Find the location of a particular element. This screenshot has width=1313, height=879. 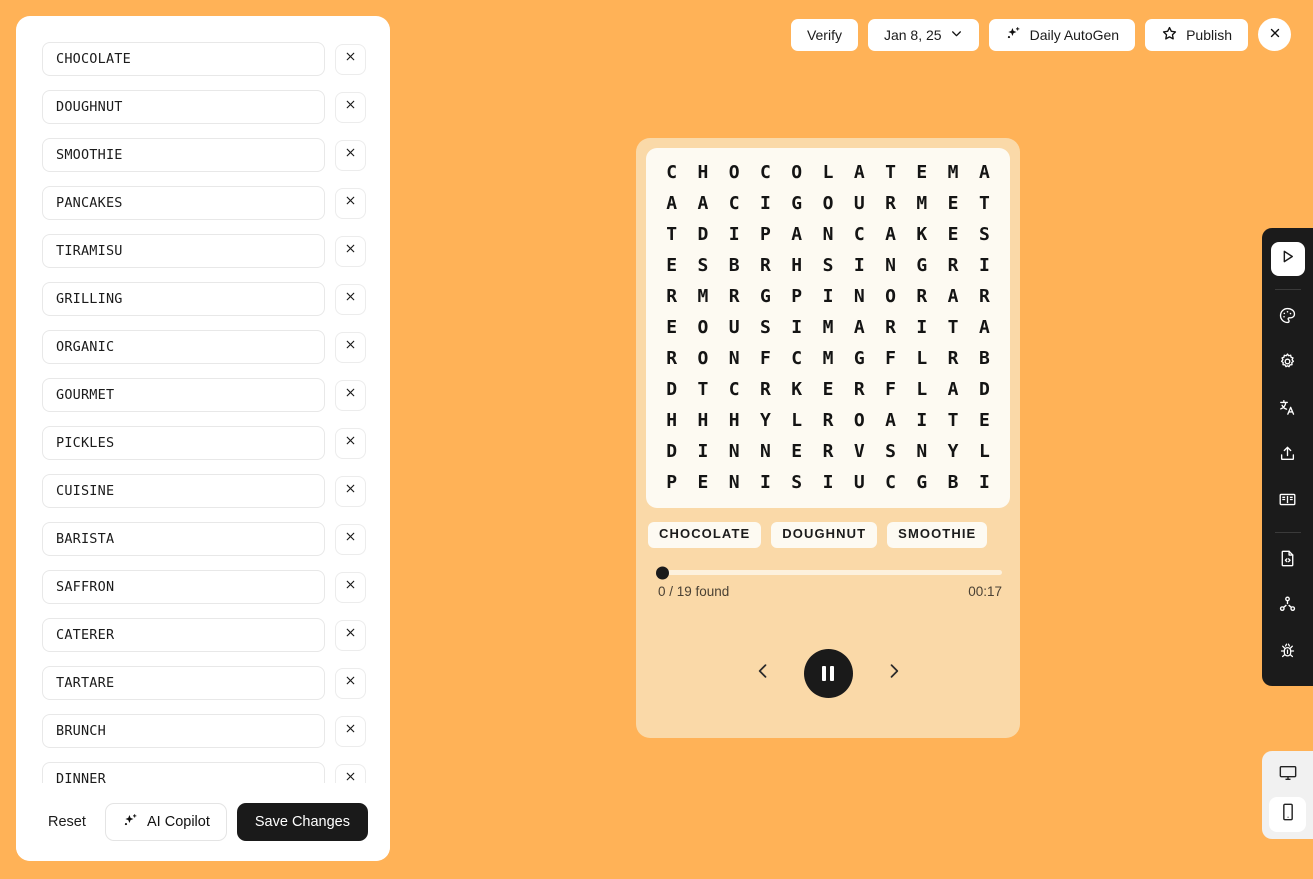

ai-copilot-button: AI Copilot is located at coordinates (166, 822).